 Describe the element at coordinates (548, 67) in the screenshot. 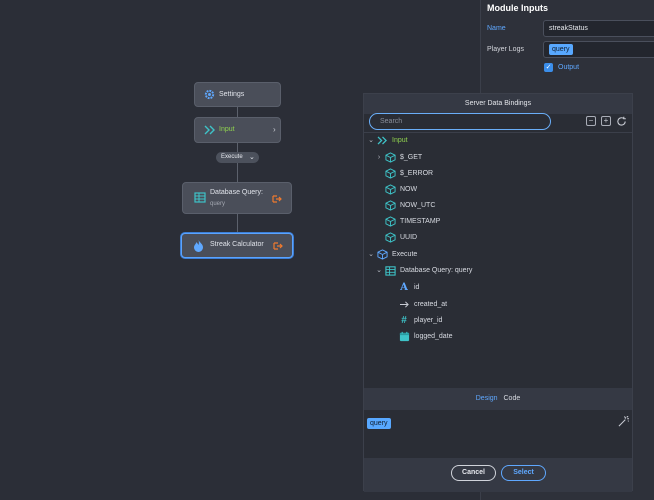

I see `output-checkbox: ✓` at that location.